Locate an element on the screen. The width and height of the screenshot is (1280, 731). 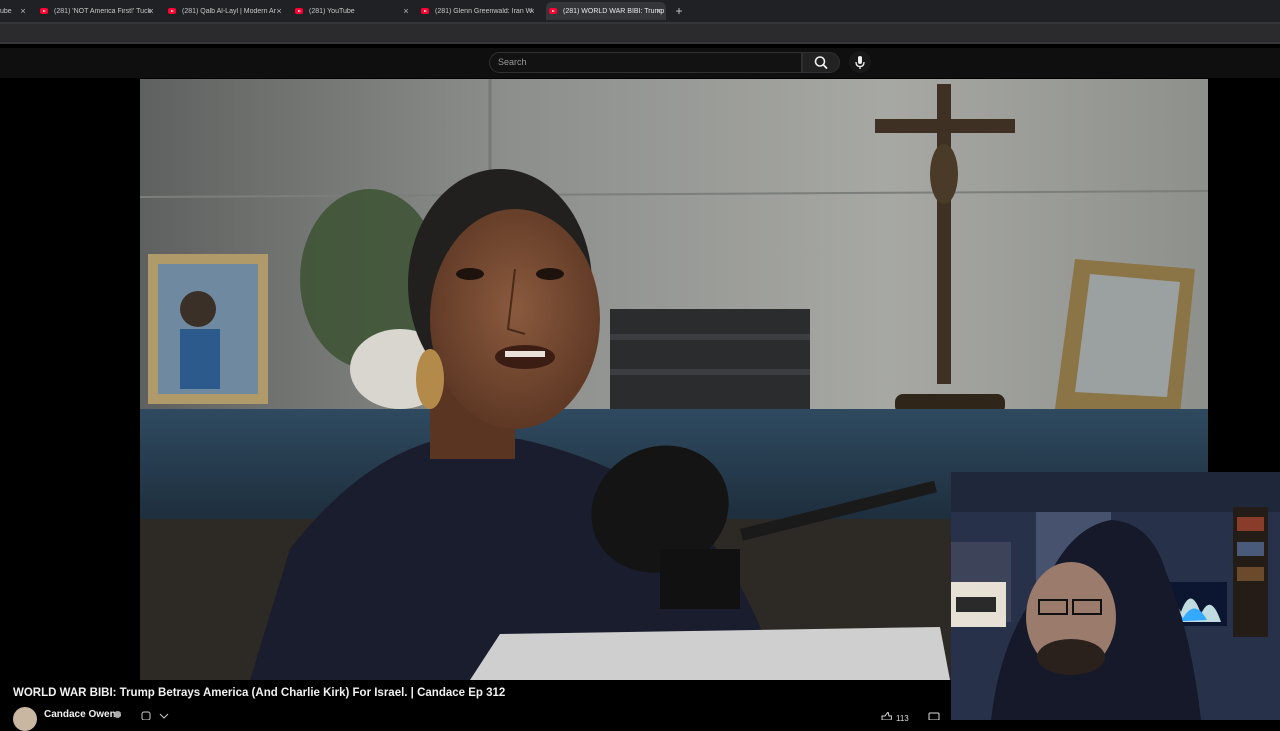
new-tab-button: + is located at coordinates (679, 11).